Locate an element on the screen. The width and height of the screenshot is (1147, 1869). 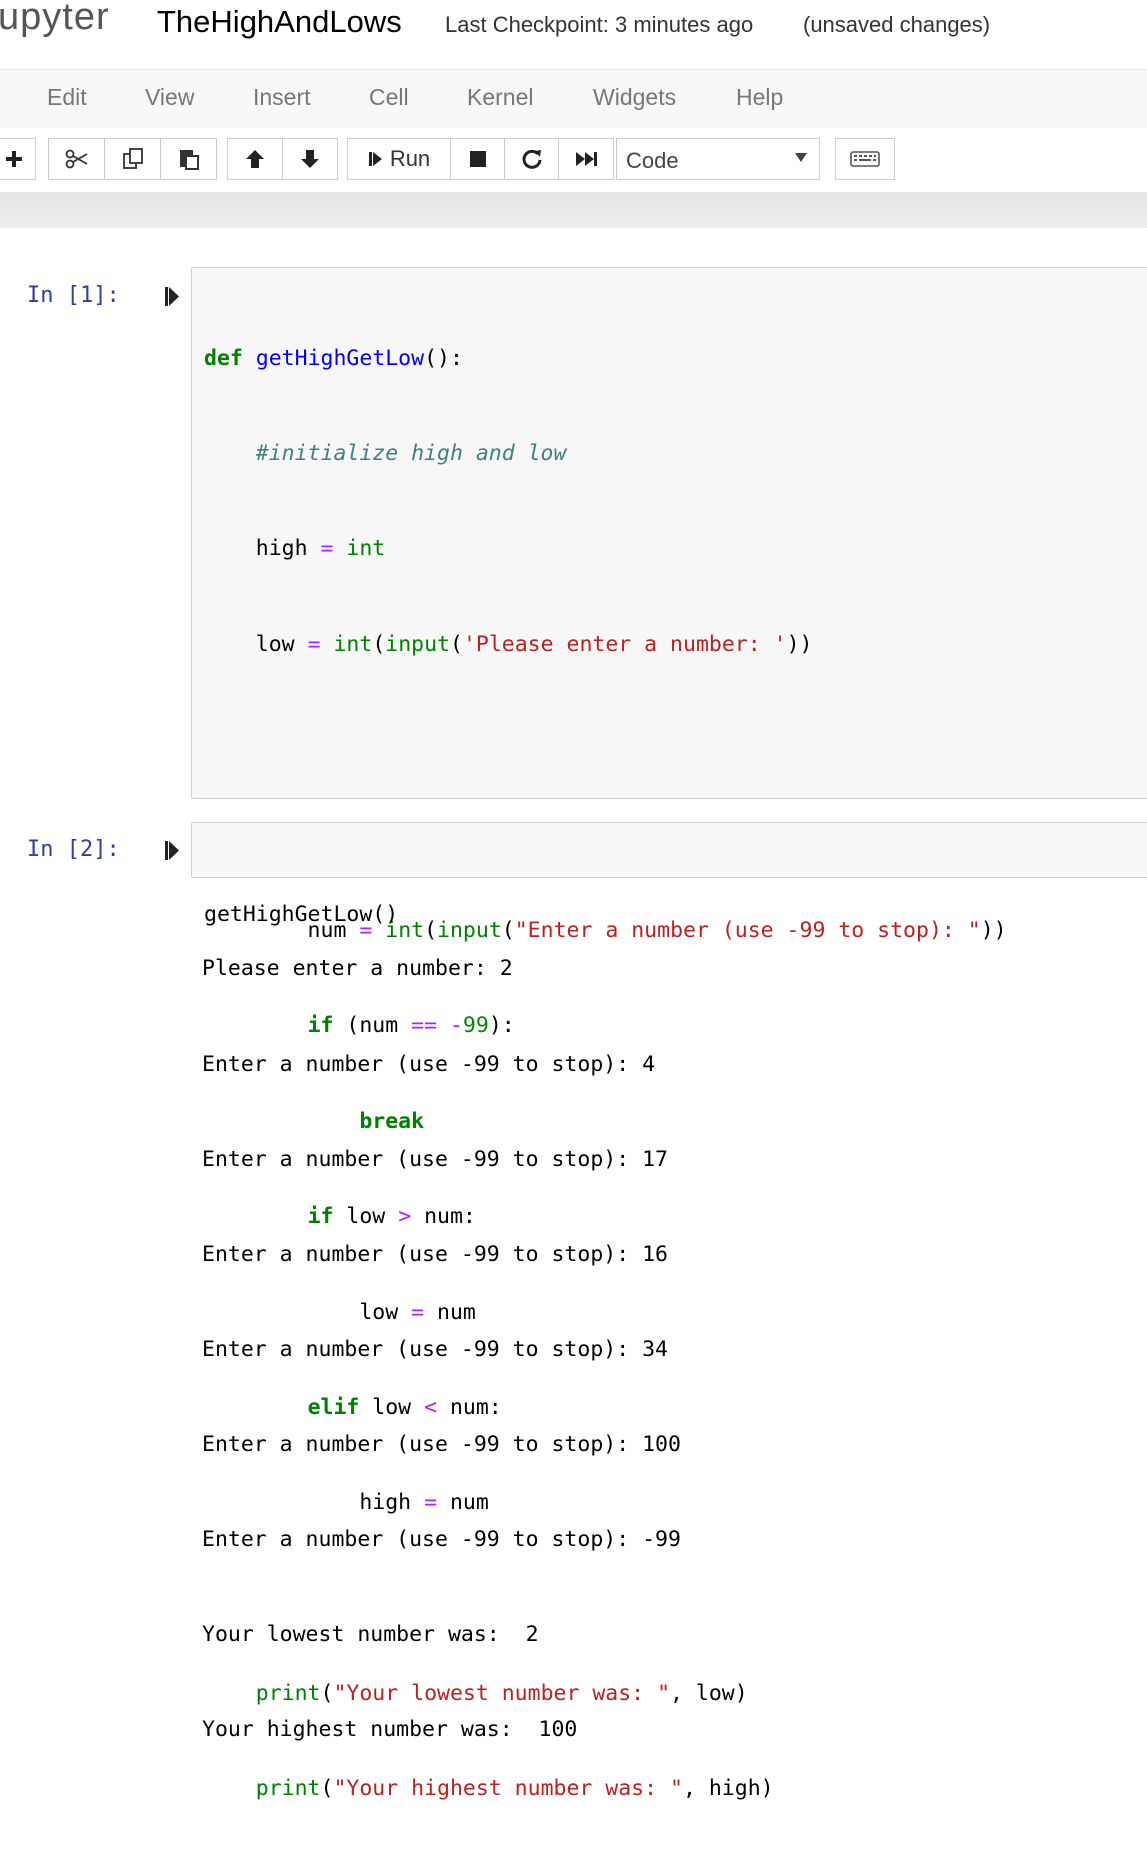
cut-button is located at coordinates (76, 159).